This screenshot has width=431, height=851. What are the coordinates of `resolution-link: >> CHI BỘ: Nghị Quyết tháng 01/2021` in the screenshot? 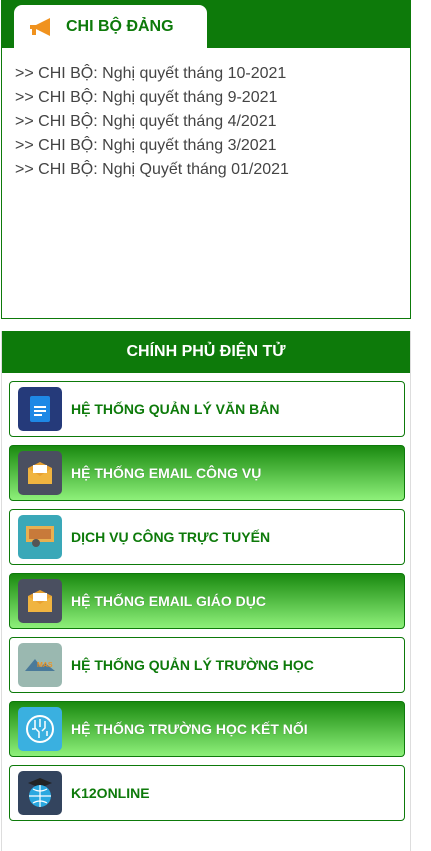 It's located at (152, 170).